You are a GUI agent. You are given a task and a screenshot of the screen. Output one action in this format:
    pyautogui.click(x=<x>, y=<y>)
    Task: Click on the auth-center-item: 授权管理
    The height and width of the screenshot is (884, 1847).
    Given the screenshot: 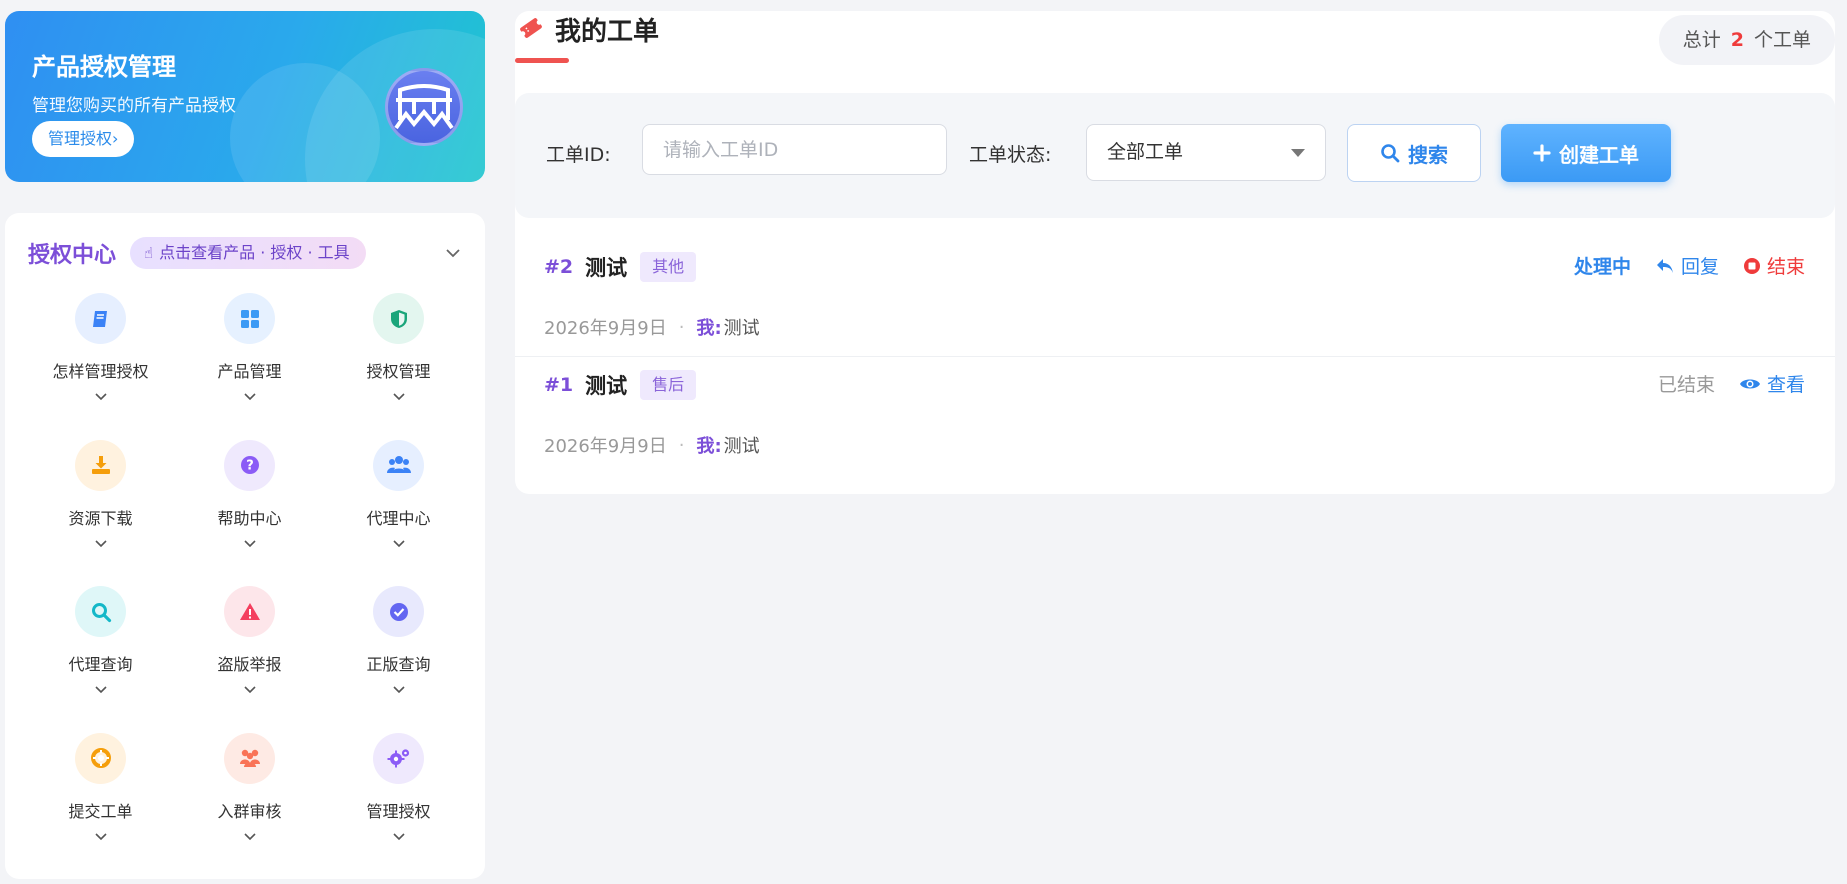 What is the action you would take?
    pyautogui.click(x=398, y=366)
    